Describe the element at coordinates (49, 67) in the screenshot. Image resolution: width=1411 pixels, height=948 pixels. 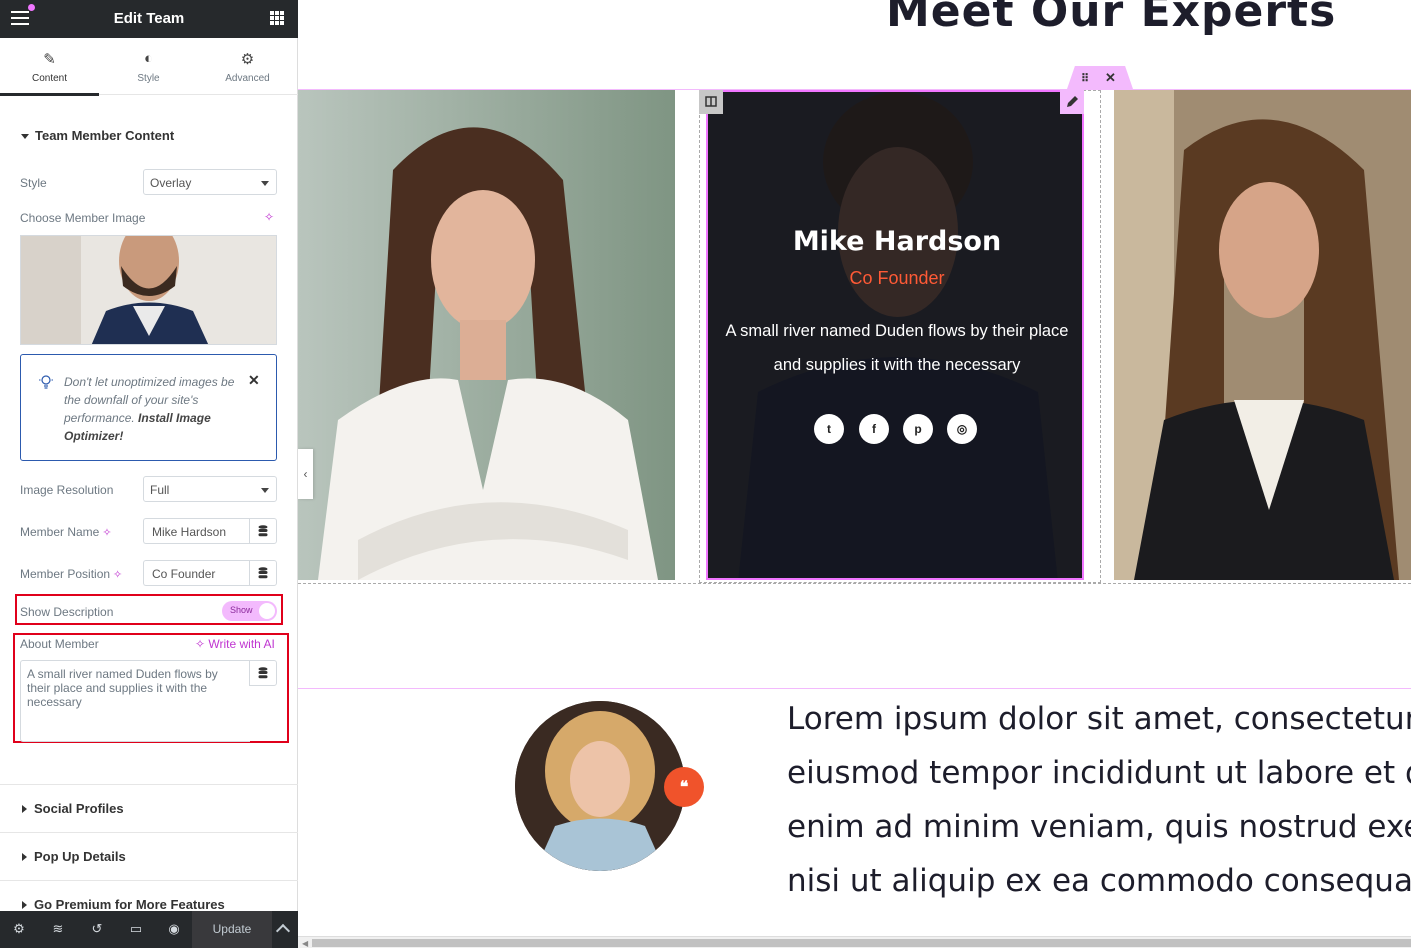
I see `tab-content: ✎ Content` at that location.